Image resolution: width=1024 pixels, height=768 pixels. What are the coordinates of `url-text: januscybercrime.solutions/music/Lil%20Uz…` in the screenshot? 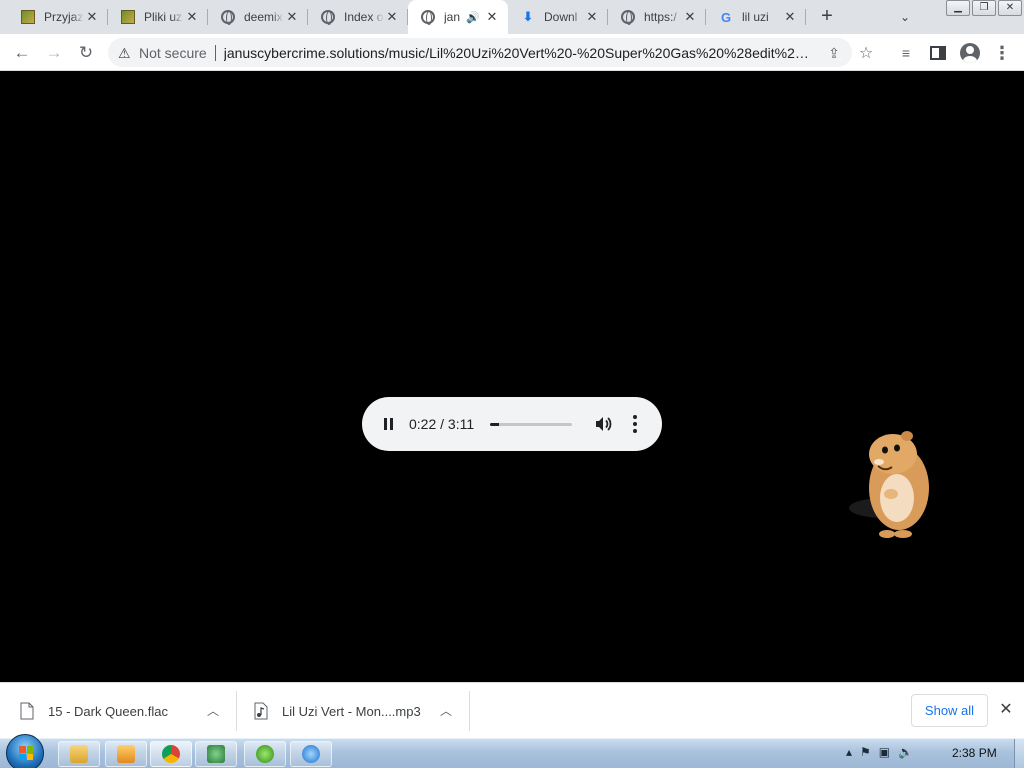 It's located at (519, 53).